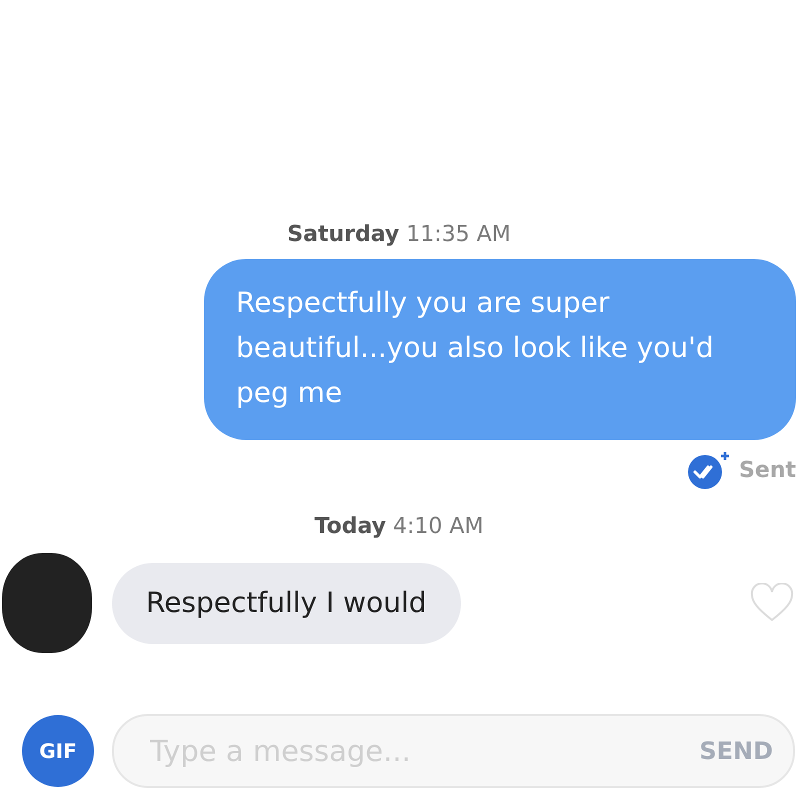 This screenshot has height=802, width=800. Describe the element at coordinates (58, 751) in the screenshot. I see `gif-button: GIF` at that location.